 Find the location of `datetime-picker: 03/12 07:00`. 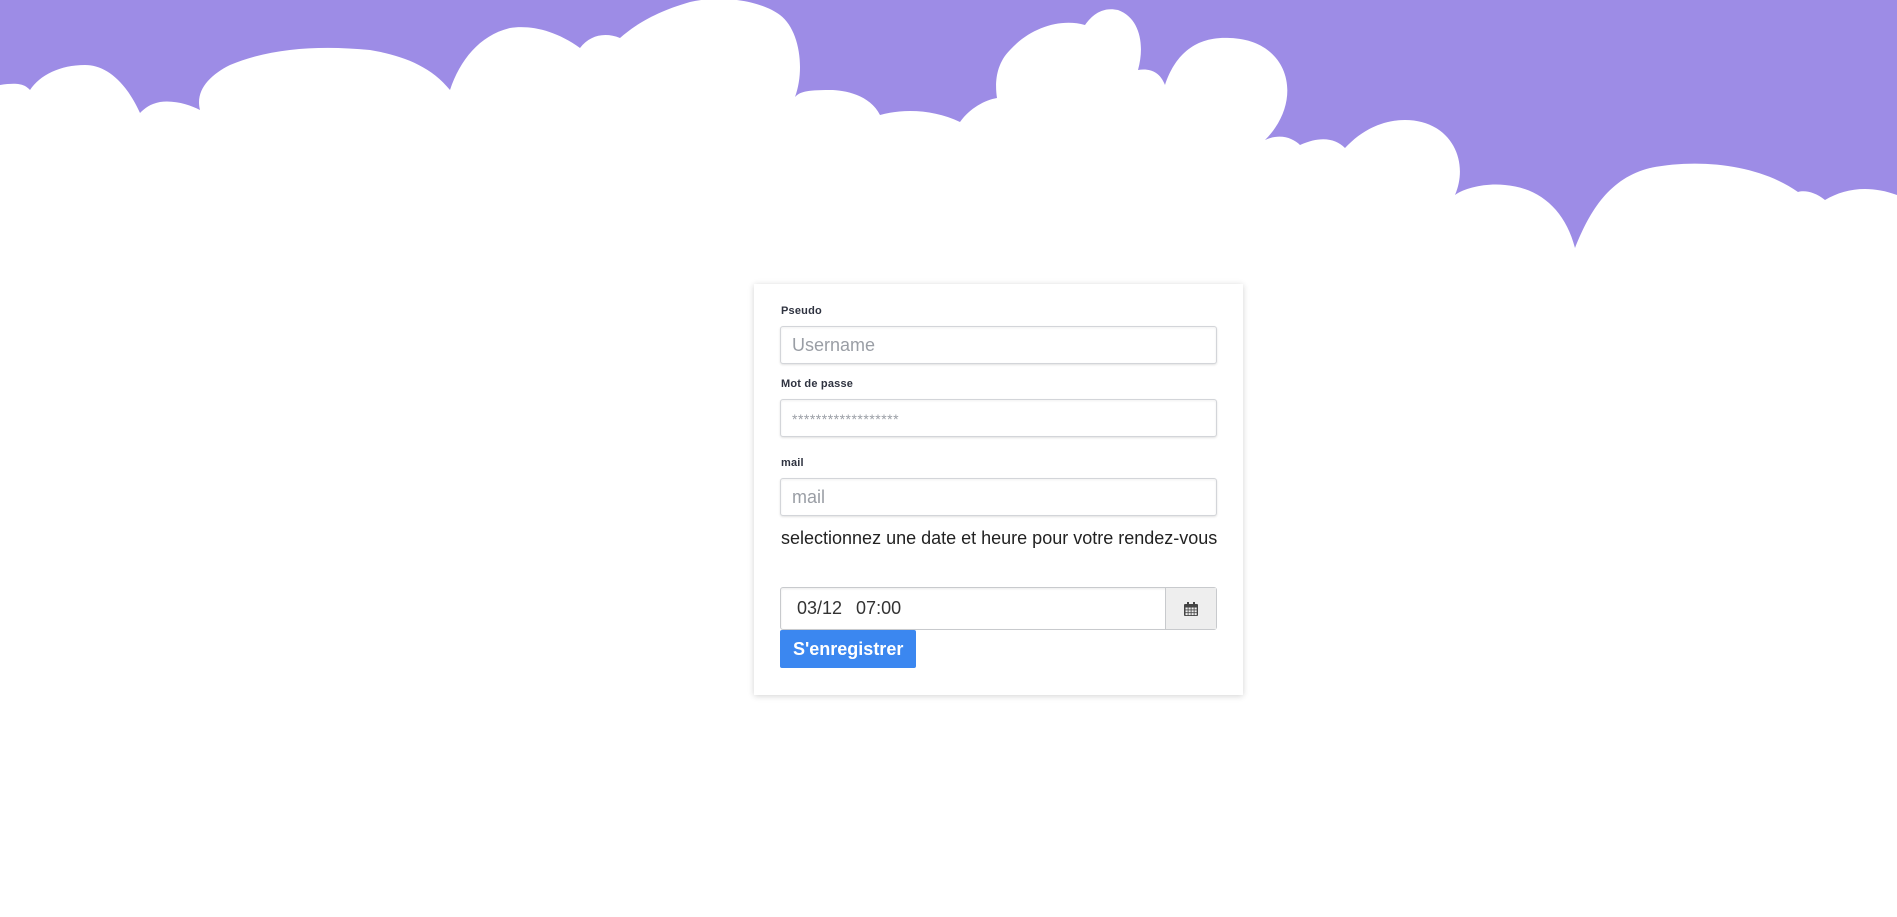

datetime-picker: 03/12 07:00 is located at coordinates (998, 608).